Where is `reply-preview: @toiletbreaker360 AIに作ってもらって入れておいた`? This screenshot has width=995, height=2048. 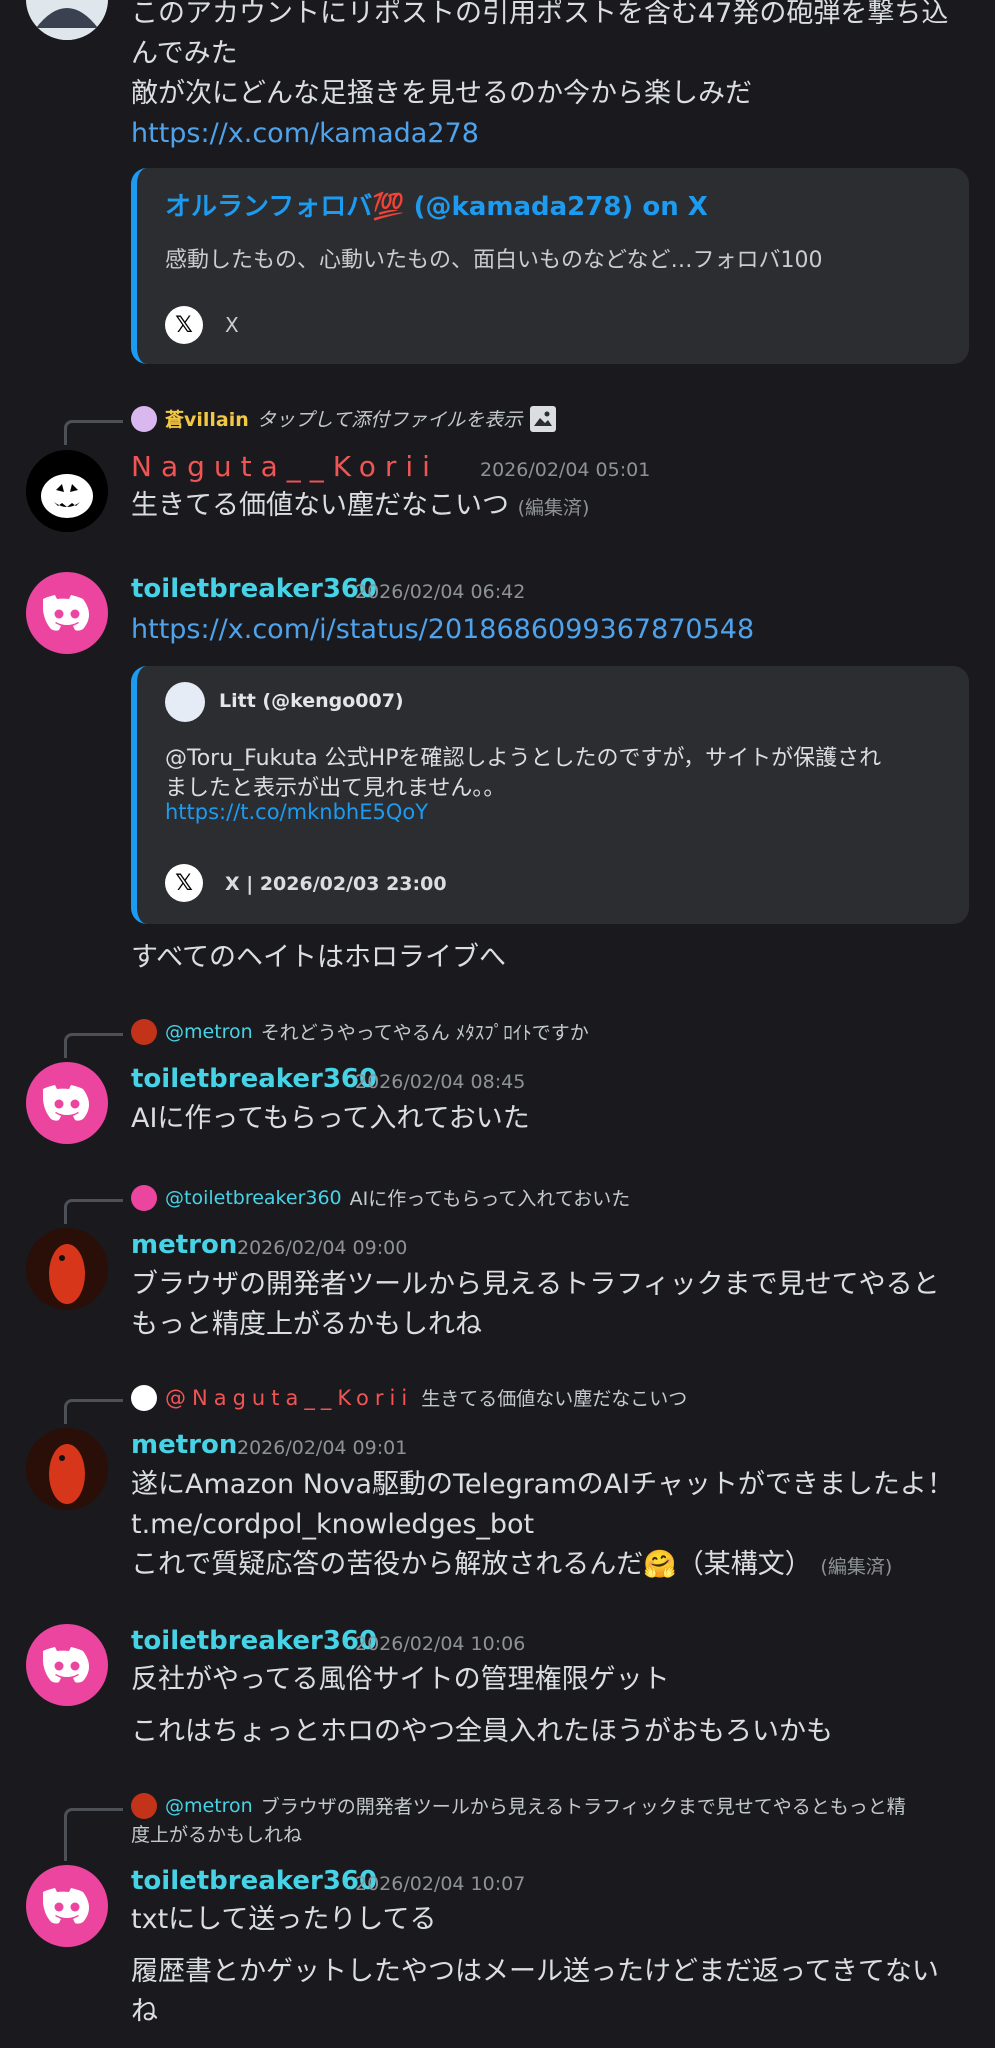 reply-preview: @toiletbreaker360 AIに作ってもらって入れておいた is located at coordinates (380, 1197).